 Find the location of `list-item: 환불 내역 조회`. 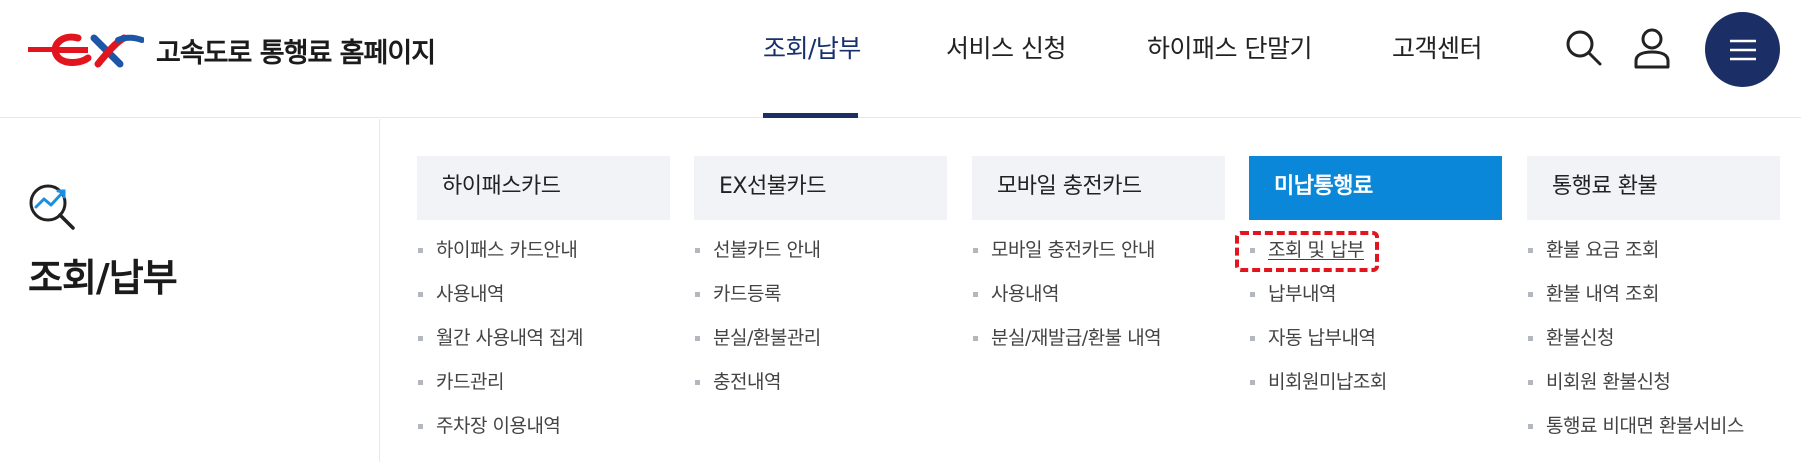

list-item: 환불 내역 조회 is located at coordinates (1653, 300).